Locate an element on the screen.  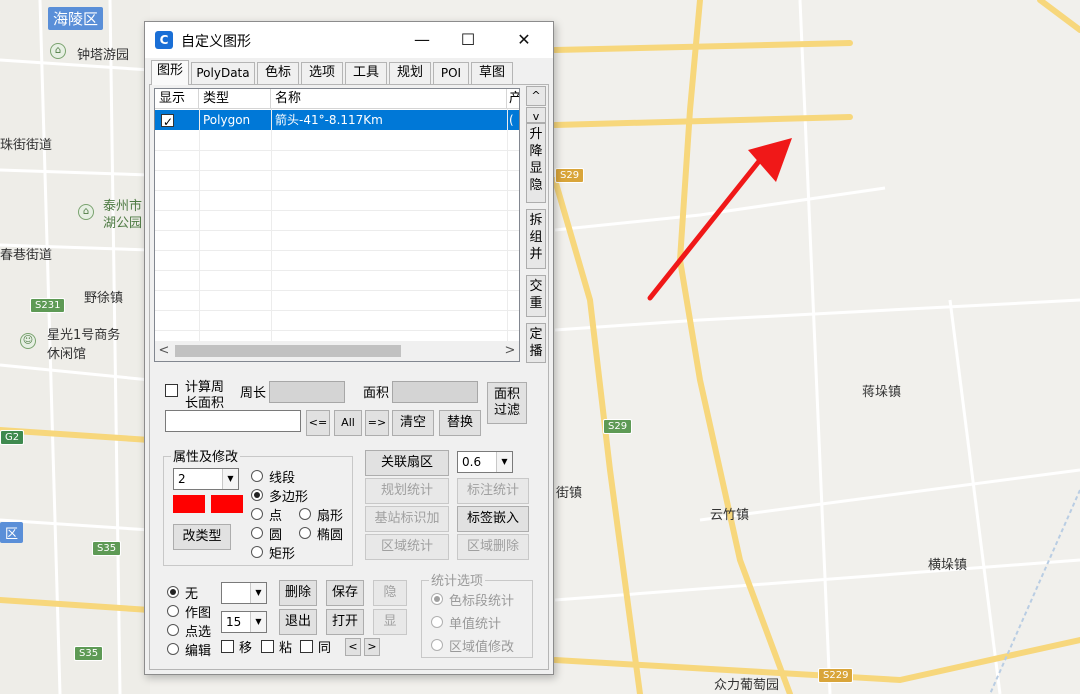
perimeter-label: 周长 is located at coordinates (253, 393).